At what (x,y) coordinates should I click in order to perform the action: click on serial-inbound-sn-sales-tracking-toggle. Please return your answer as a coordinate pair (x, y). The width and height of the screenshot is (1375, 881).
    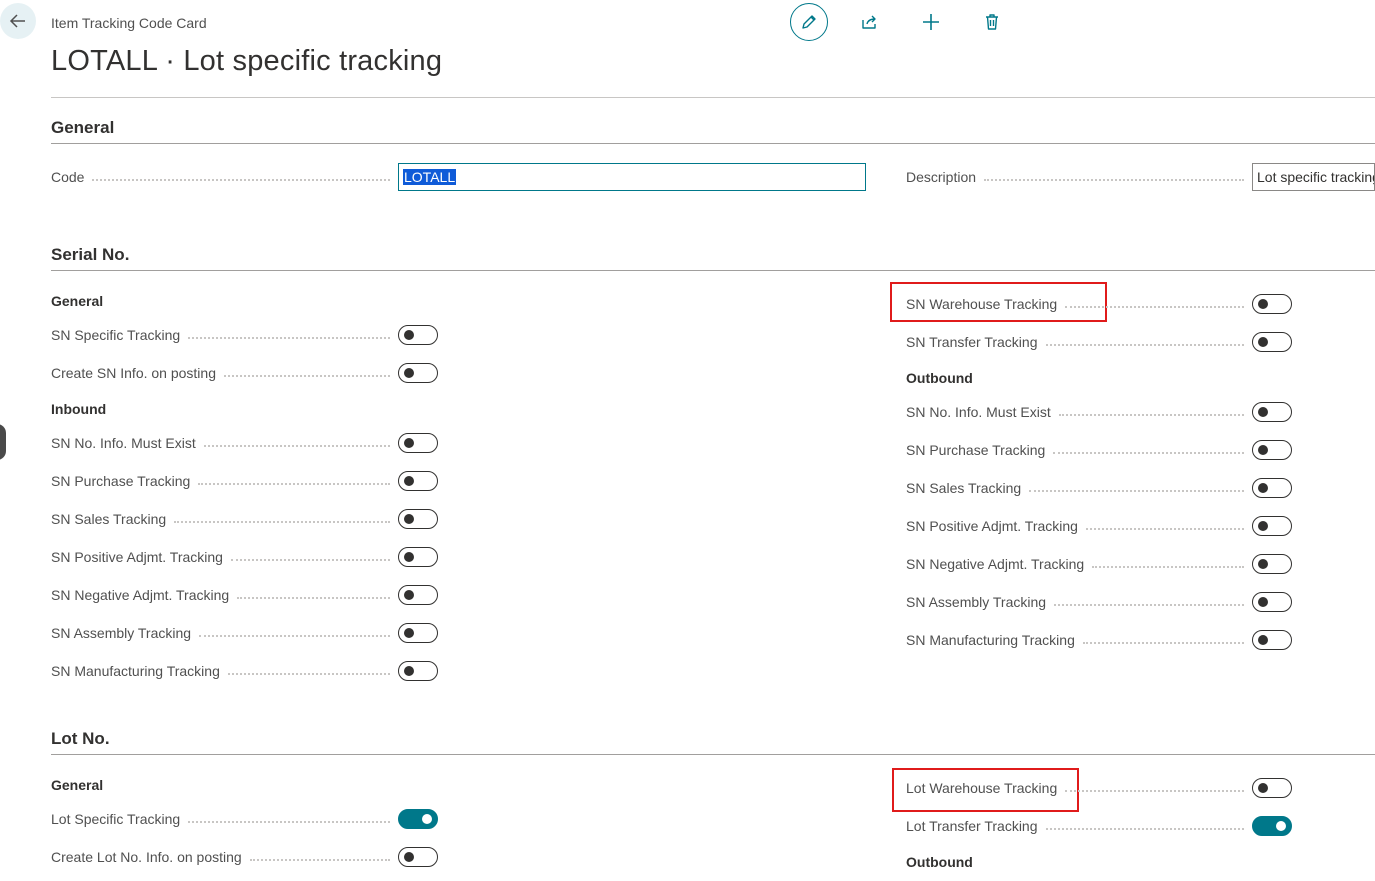
    Looking at the image, I should click on (418, 519).